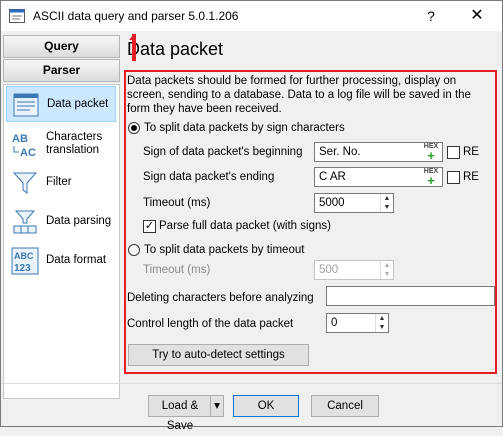  Describe the element at coordinates (61, 70) in the screenshot. I see `nav-parser-header: Parser` at that location.